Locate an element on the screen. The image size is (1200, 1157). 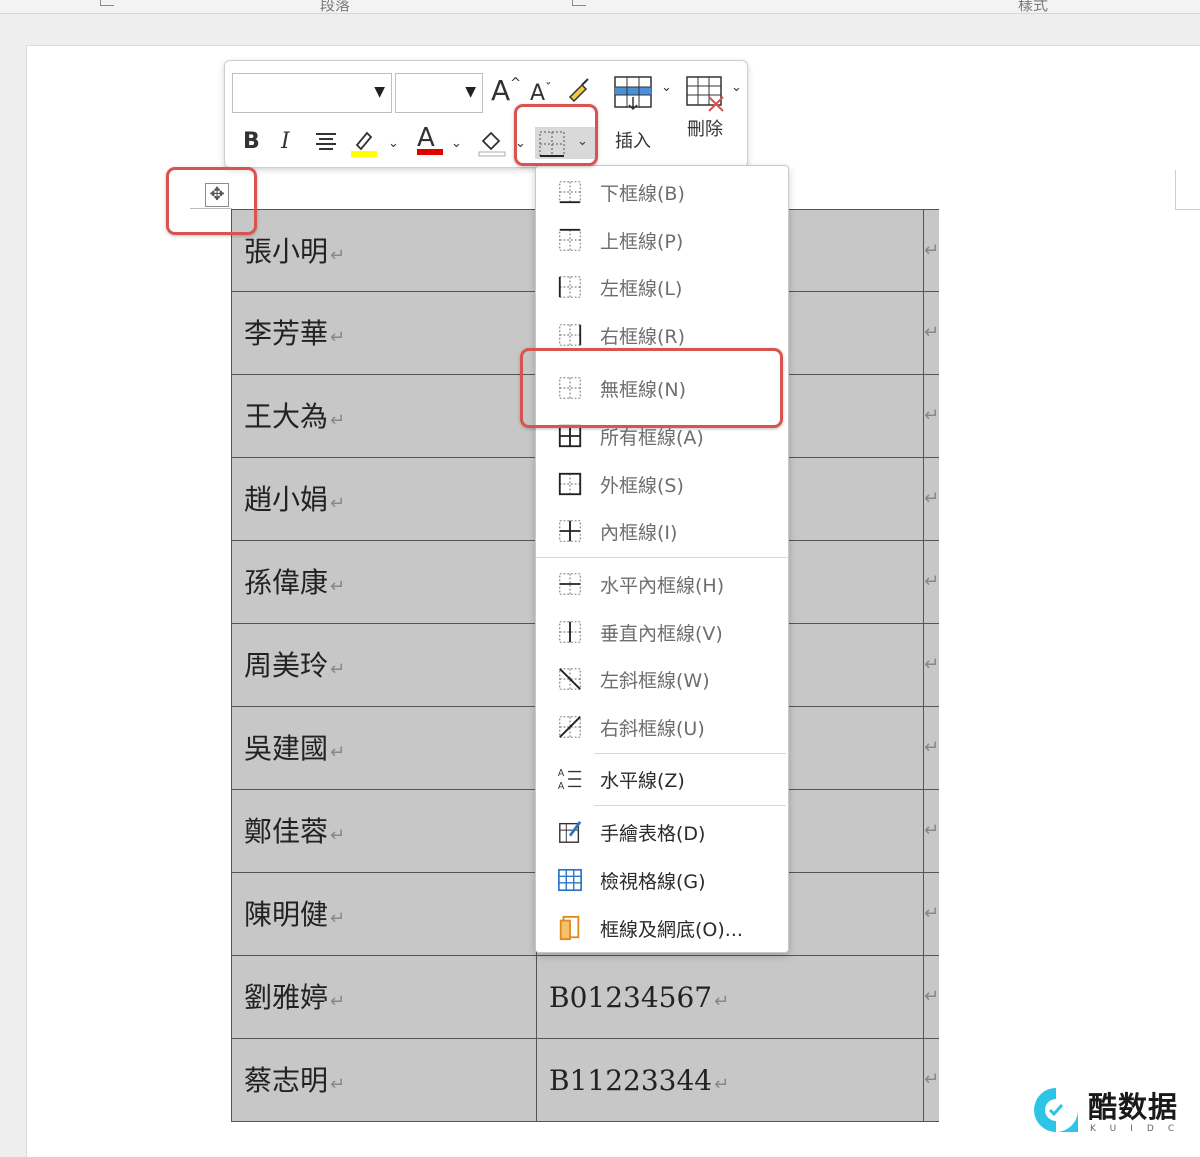
borders-menu-item: 右斜框線(U) is located at coordinates (662, 727).